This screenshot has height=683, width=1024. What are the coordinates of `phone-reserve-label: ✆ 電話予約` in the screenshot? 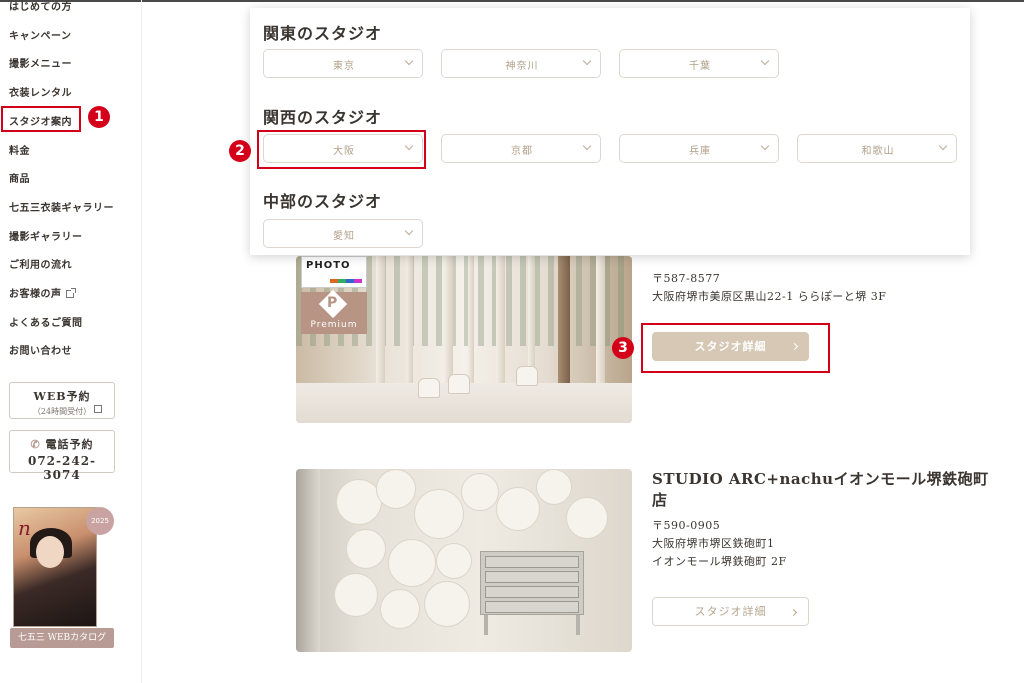 It's located at (62, 444).